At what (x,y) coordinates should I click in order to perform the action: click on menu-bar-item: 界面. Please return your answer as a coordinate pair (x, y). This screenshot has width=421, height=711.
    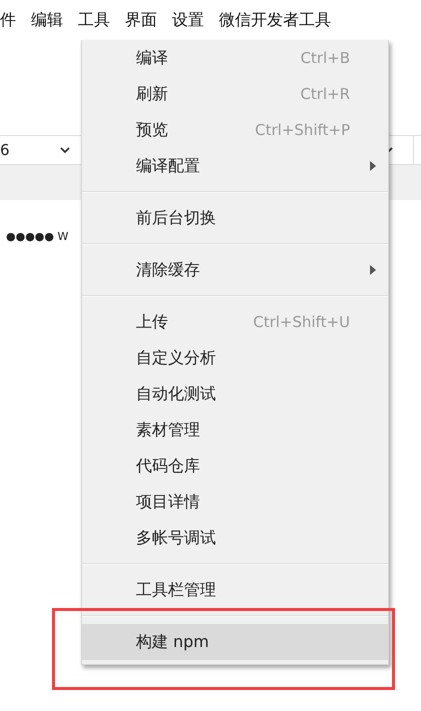
    Looking at the image, I should click on (141, 20).